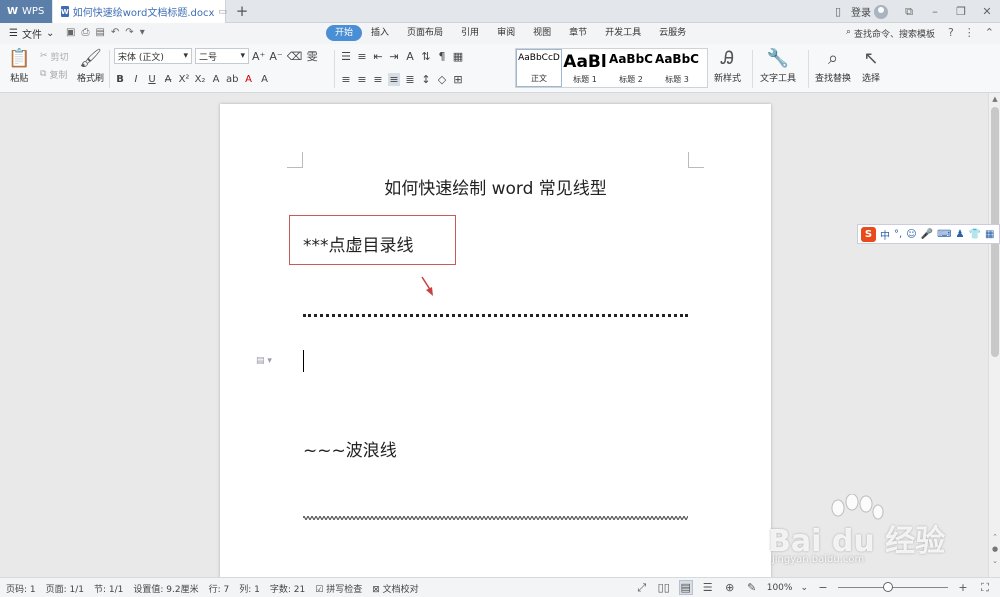 This screenshot has height=597, width=1000. What do you see at coordinates (19, 65) in the screenshot?
I see `paste-button: 📋 粘贴` at bounding box center [19, 65].